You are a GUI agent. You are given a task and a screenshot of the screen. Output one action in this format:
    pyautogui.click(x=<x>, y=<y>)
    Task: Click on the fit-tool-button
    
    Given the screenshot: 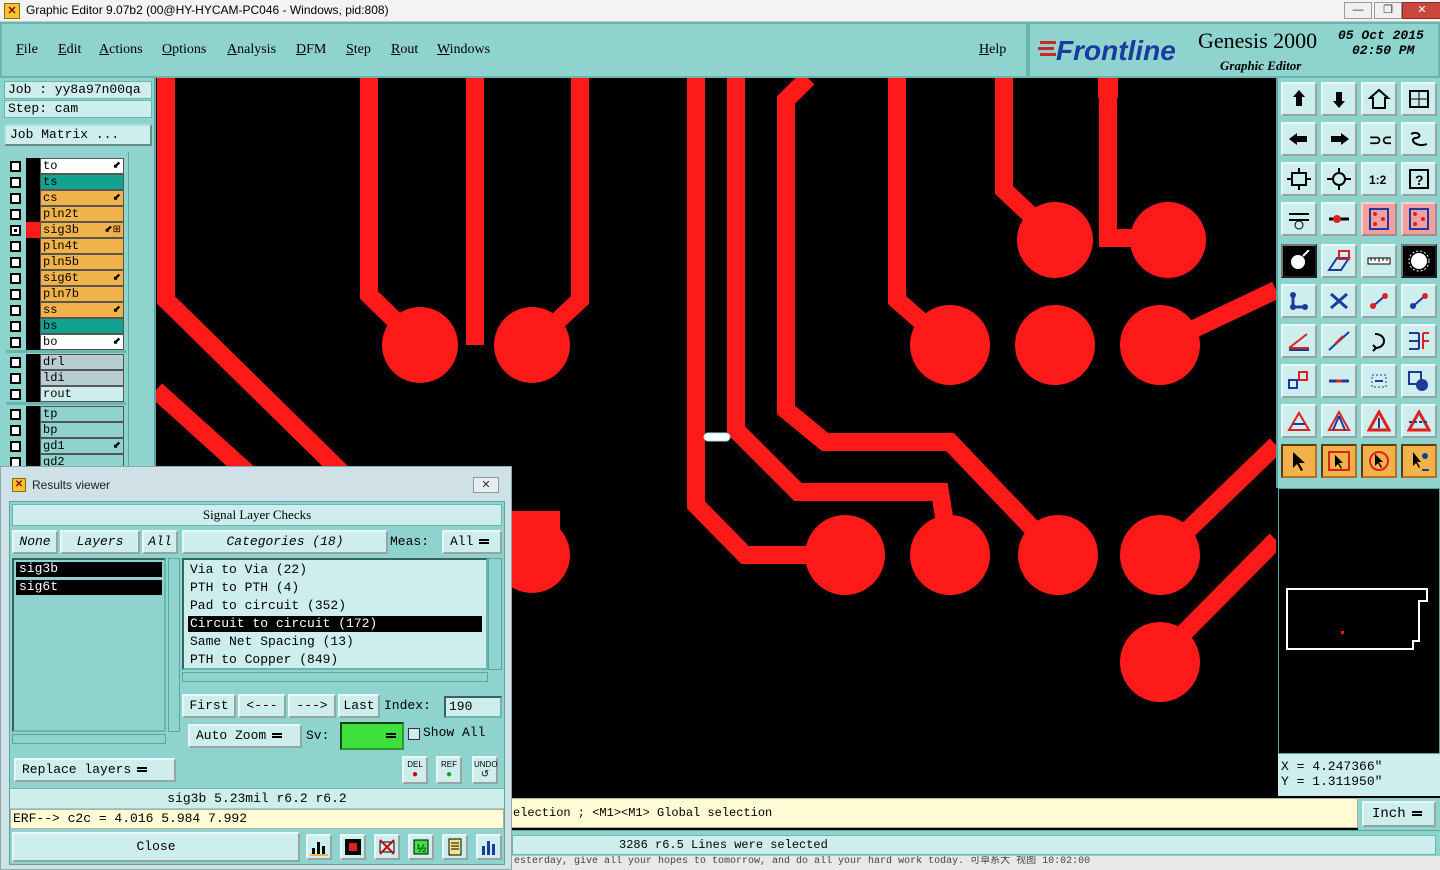 What is the action you would take?
    pyautogui.click(x=1299, y=179)
    